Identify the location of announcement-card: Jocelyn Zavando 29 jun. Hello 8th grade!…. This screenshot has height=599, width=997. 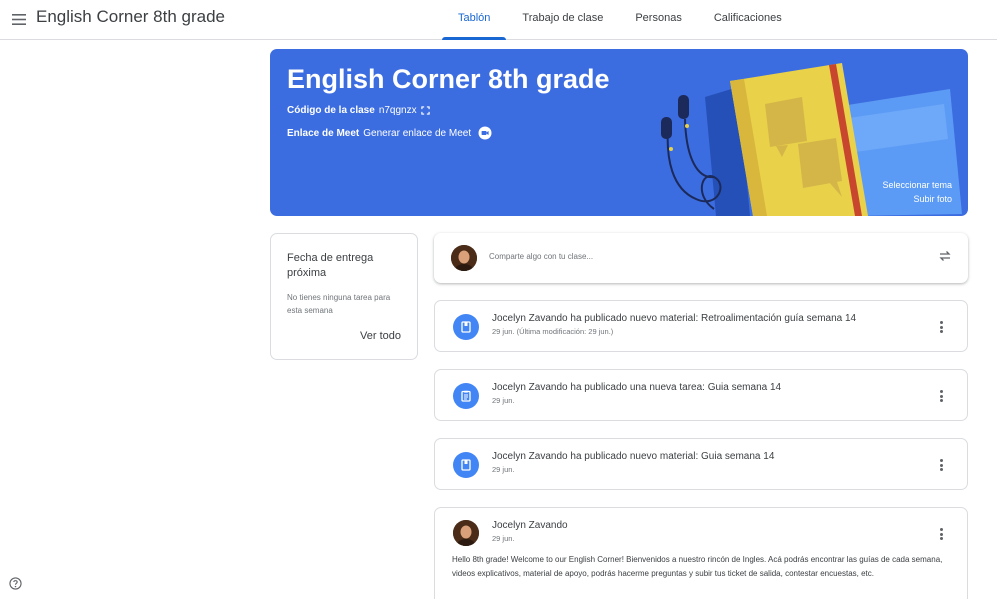
(701, 553).